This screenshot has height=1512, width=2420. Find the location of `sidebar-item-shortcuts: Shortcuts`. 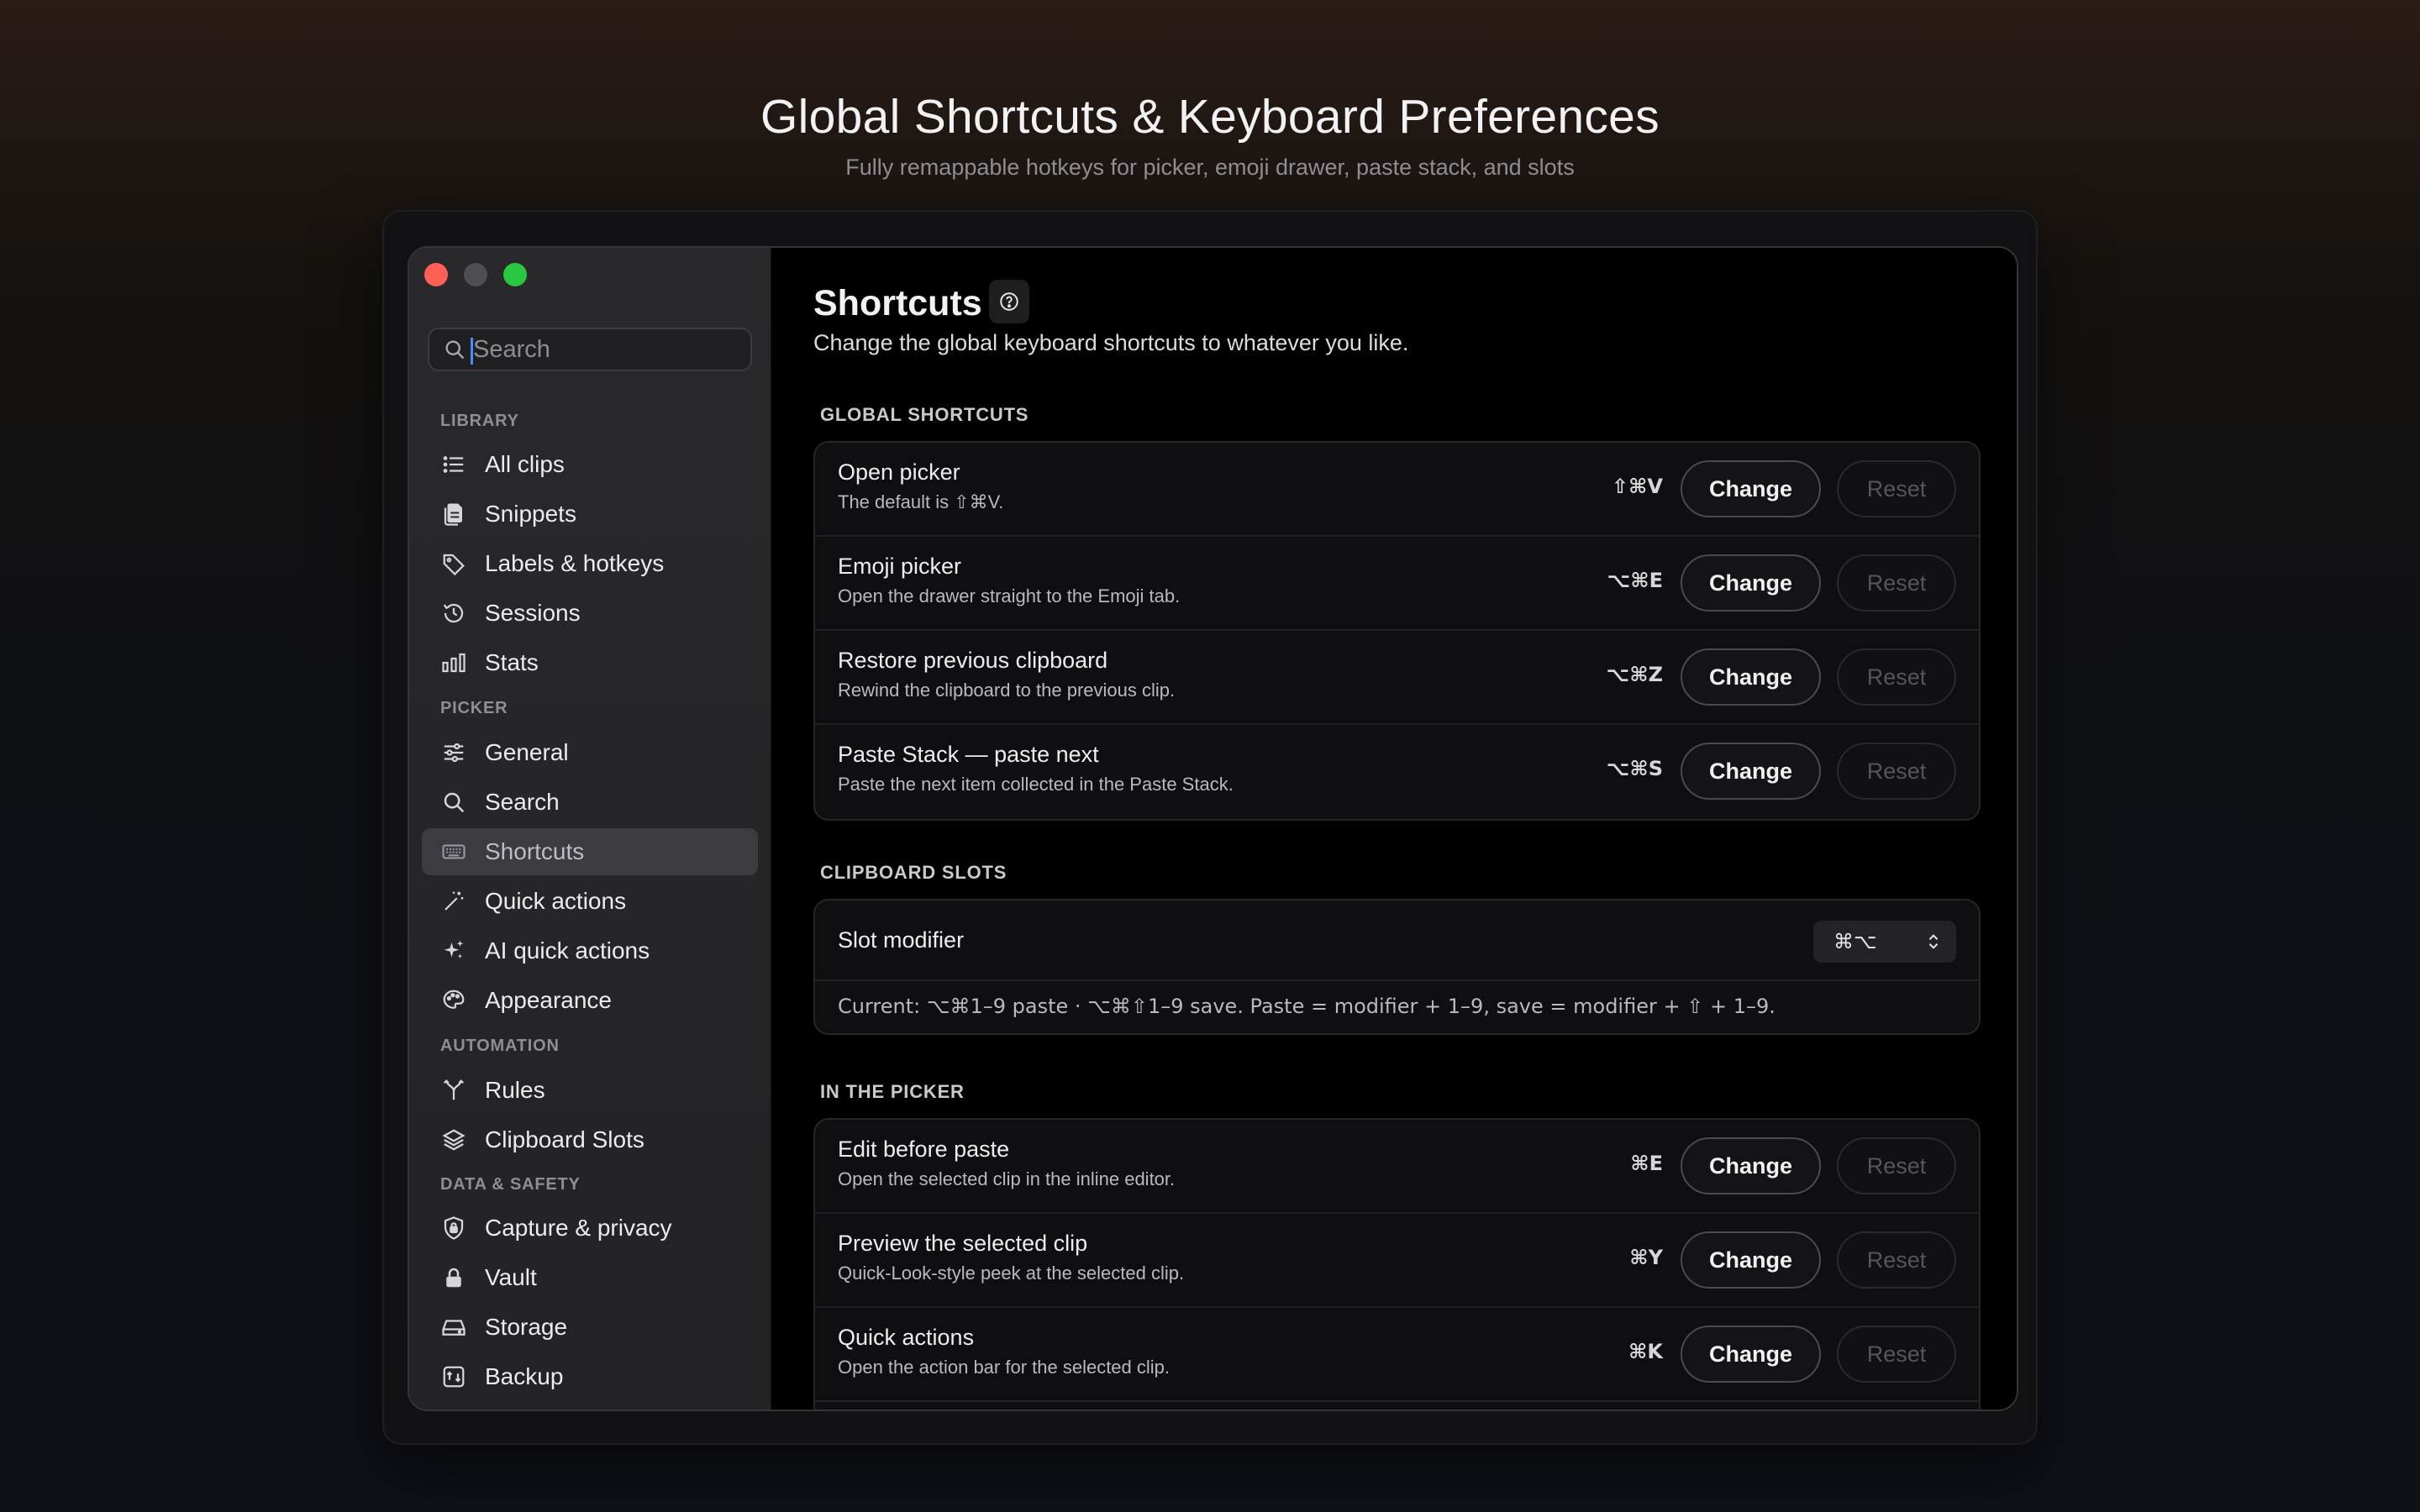

sidebar-item-shortcuts: Shortcuts is located at coordinates (590, 851).